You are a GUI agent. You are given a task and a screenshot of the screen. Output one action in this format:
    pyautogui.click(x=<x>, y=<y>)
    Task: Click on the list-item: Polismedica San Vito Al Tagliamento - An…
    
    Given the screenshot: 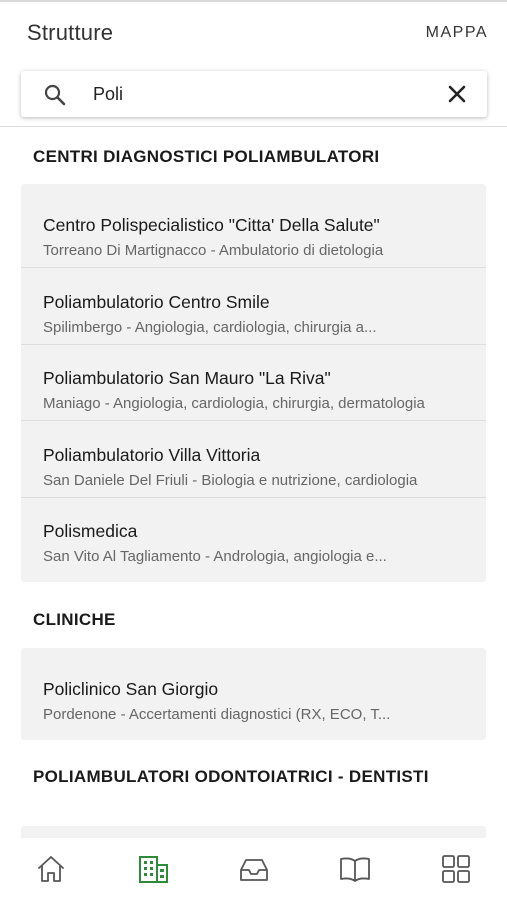 What is the action you would take?
    pyautogui.click(x=253, y=536)
    